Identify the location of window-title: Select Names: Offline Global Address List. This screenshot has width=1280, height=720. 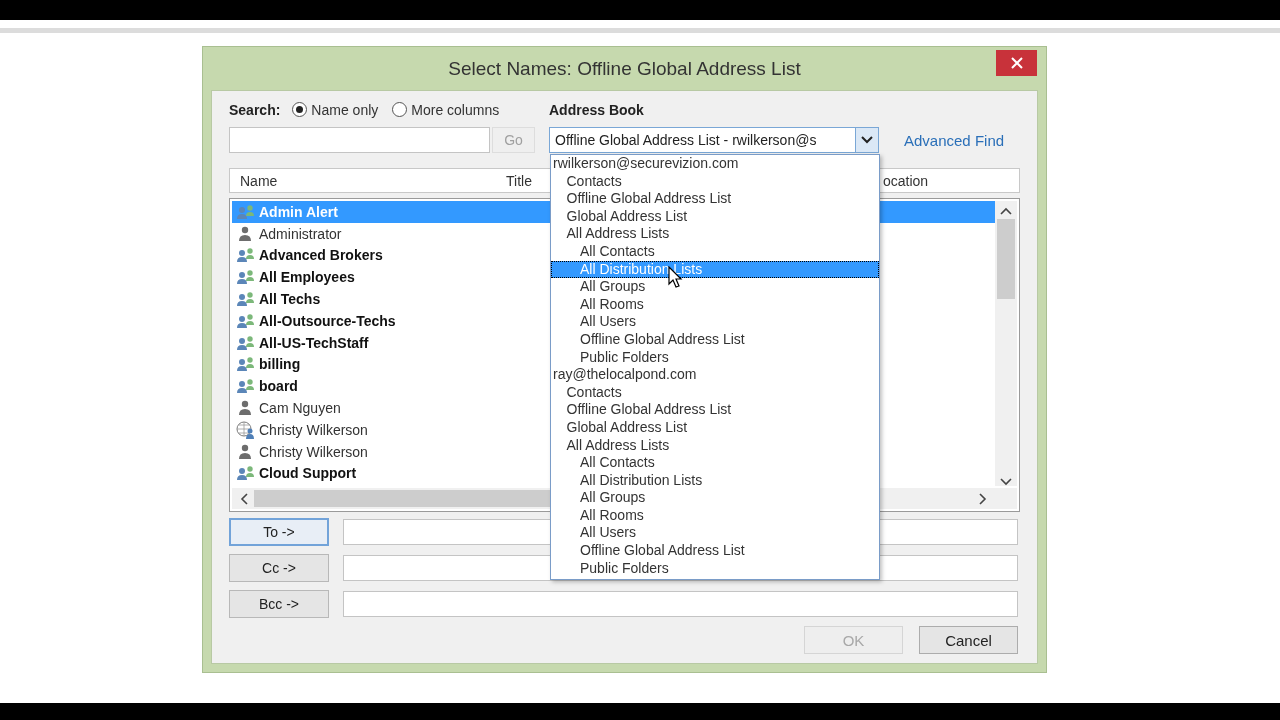
(624, 68).